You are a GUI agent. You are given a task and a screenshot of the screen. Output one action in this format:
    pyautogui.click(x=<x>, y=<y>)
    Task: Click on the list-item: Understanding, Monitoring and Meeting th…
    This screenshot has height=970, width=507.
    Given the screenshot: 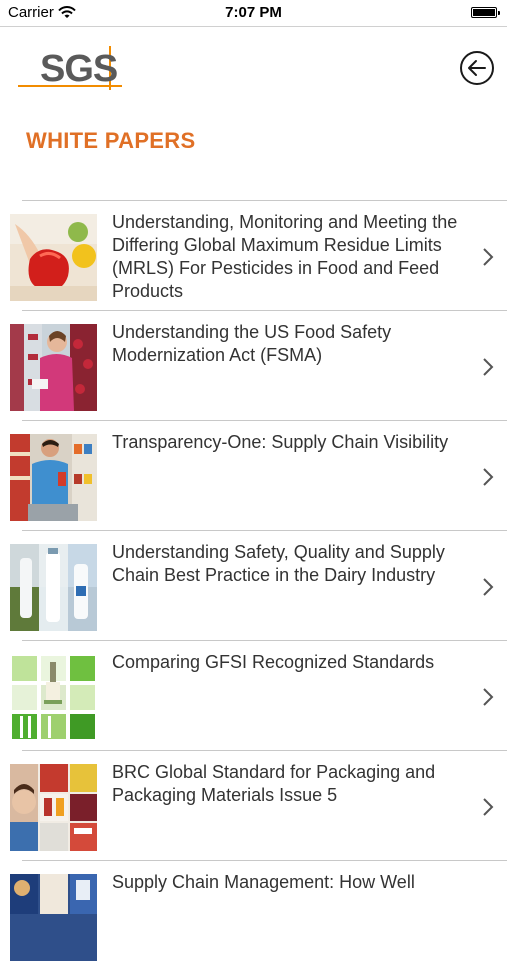 What is the action you would take?
    pyautogui.click(x=253, y=255)
    